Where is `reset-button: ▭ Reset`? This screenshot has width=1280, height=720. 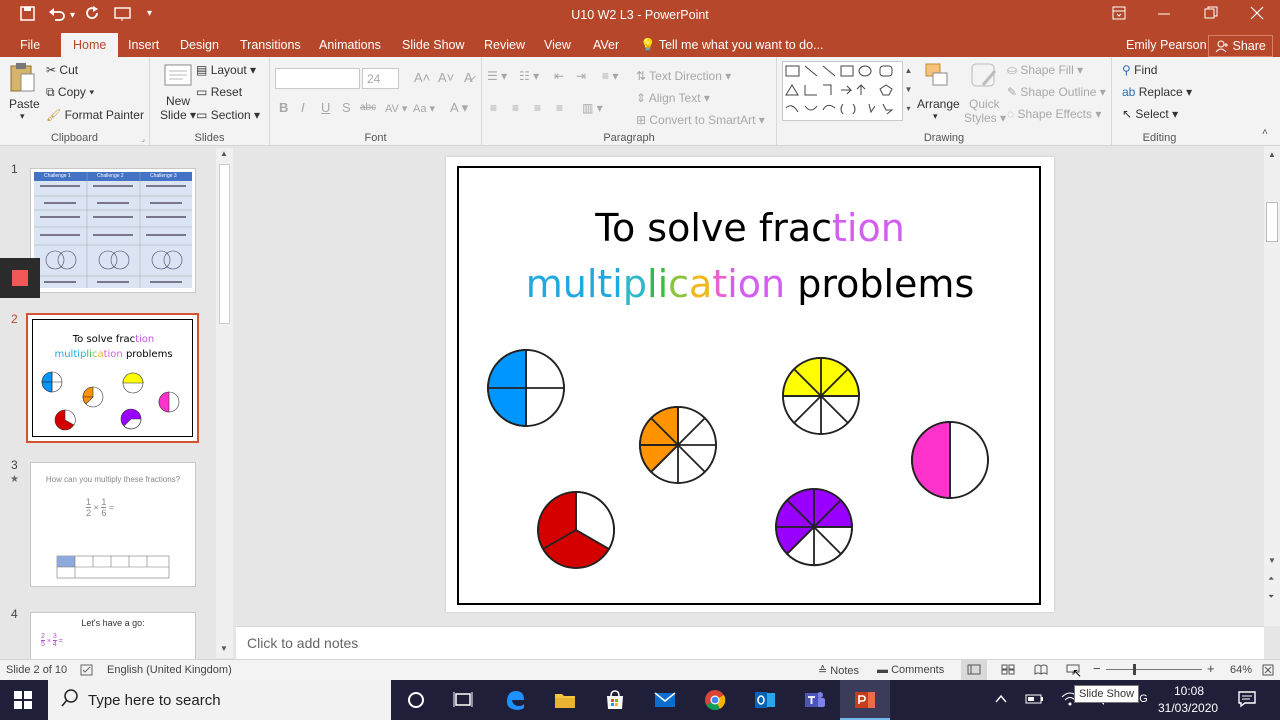
reset-button: ▭ Reset is located at coordinates (219, 92).